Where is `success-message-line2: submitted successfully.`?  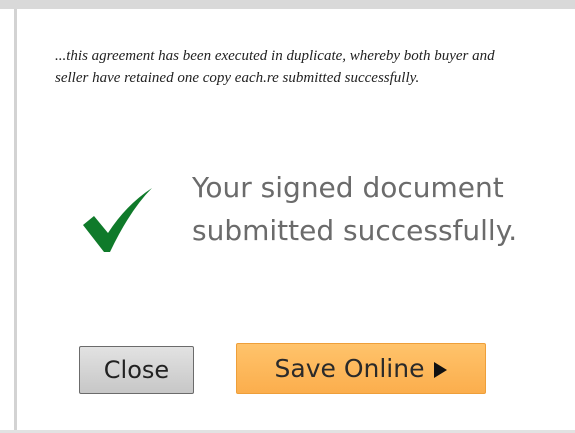
success-message-line2: submitted successfully. is located at coordinates (355, 230).